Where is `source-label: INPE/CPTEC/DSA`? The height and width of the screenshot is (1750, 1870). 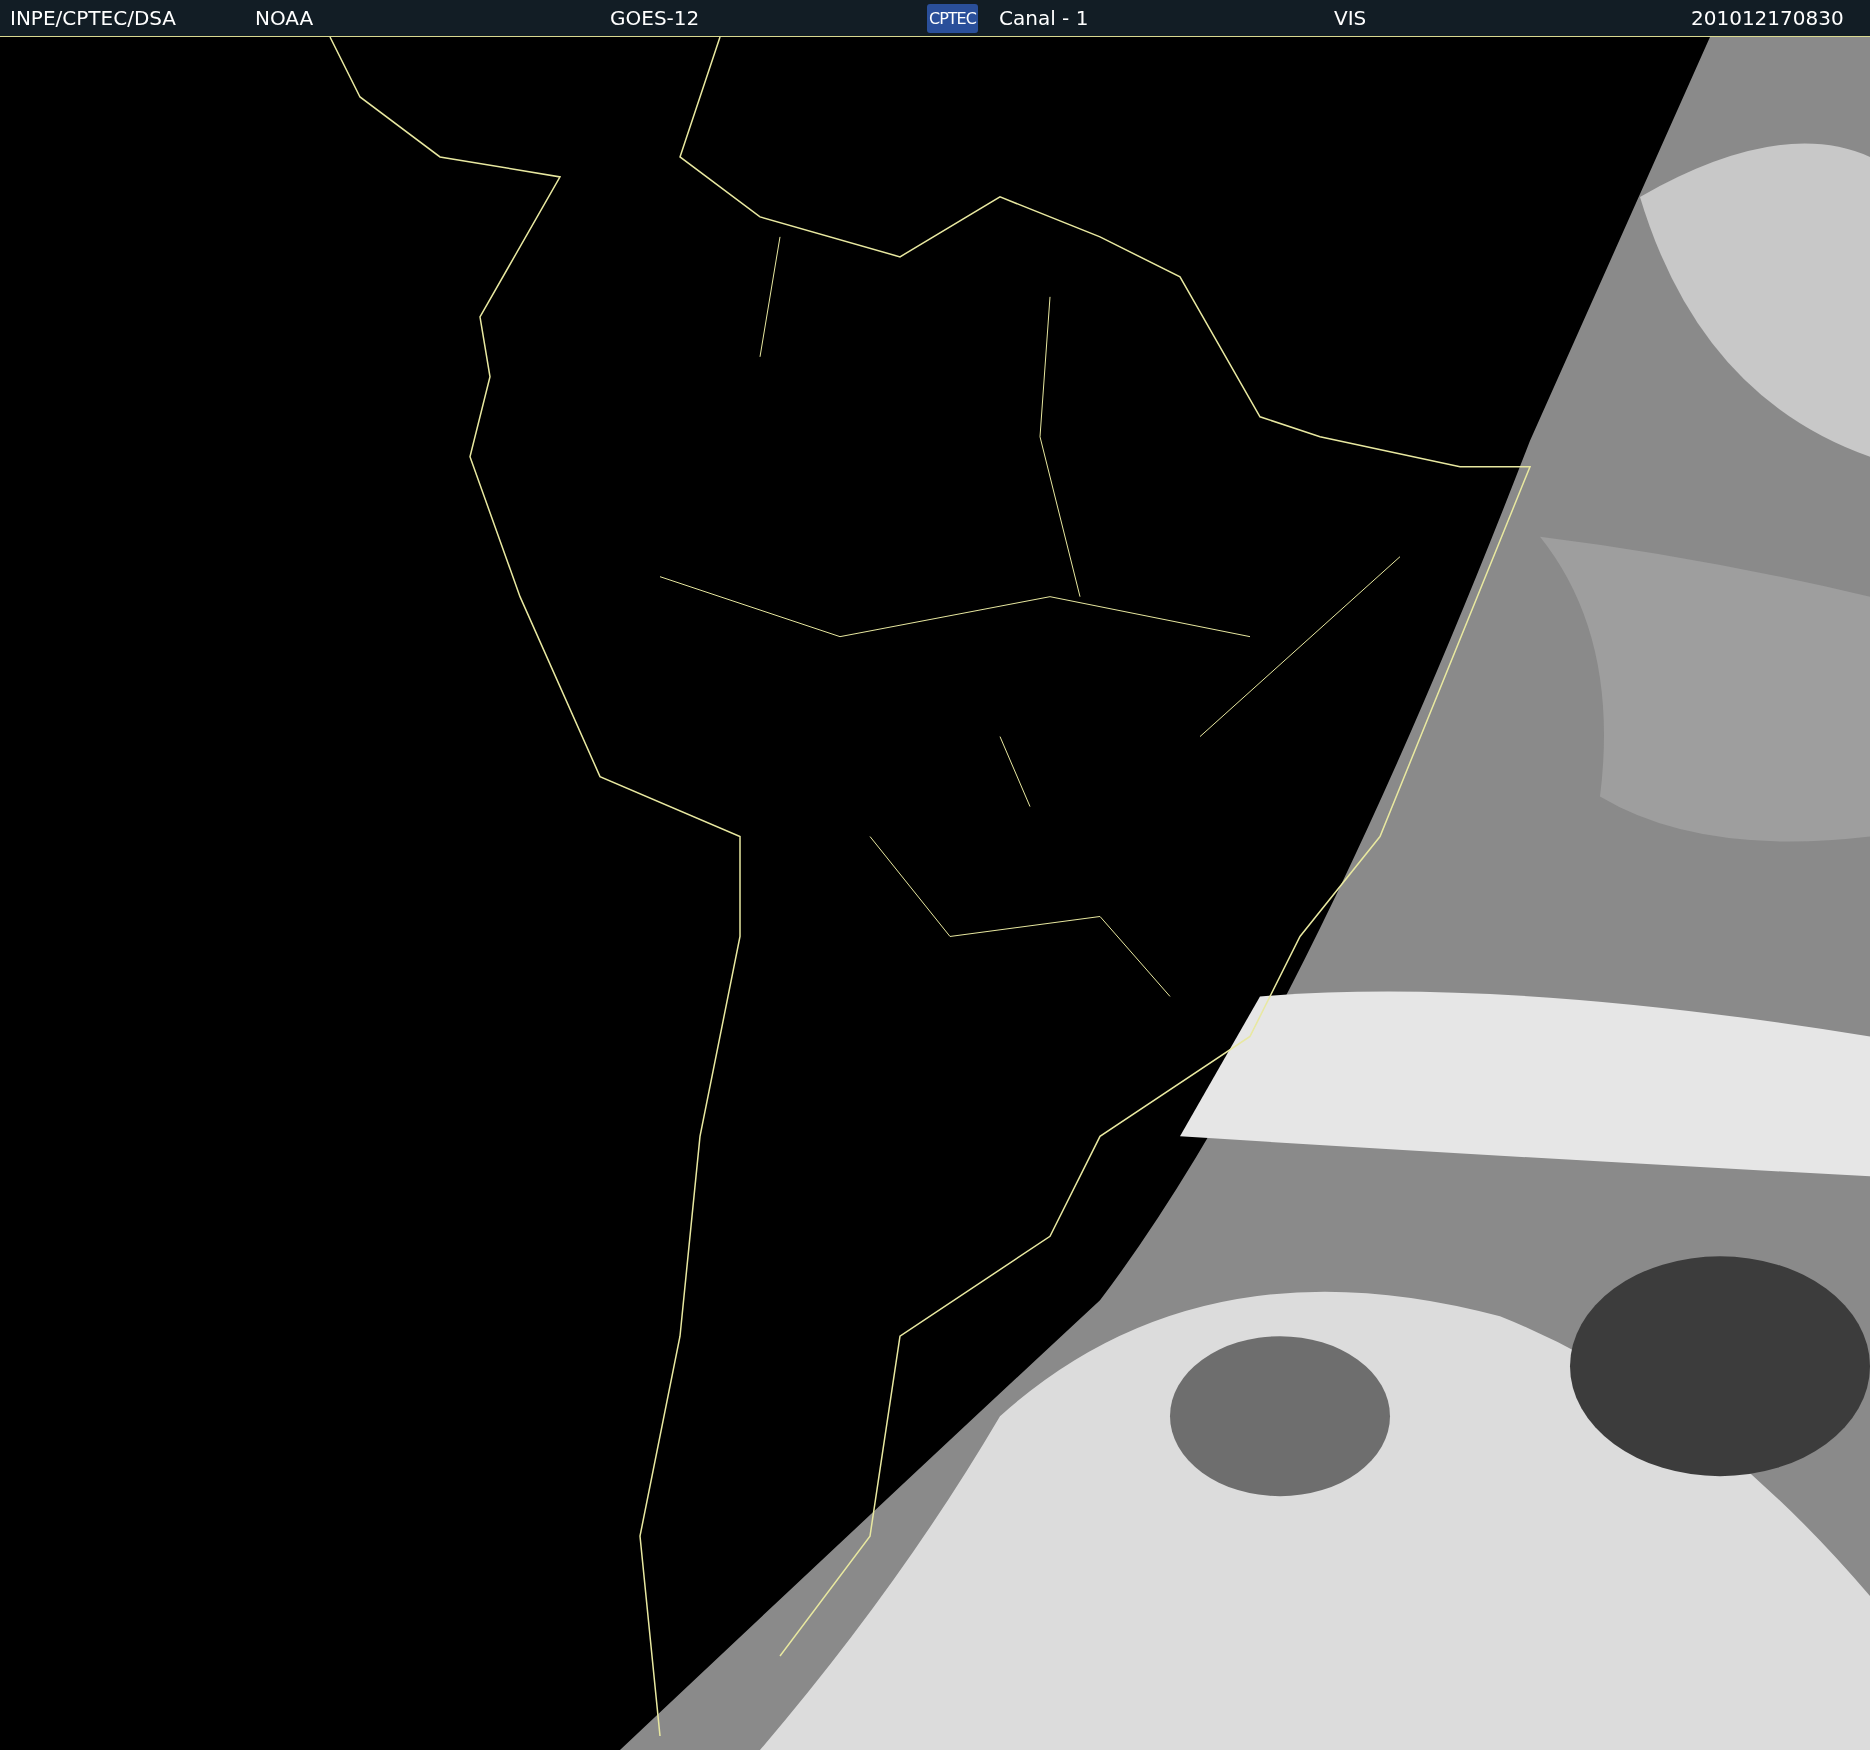
source-label: INPE/CPTEC/DSA is located at coordinates (93, 18).